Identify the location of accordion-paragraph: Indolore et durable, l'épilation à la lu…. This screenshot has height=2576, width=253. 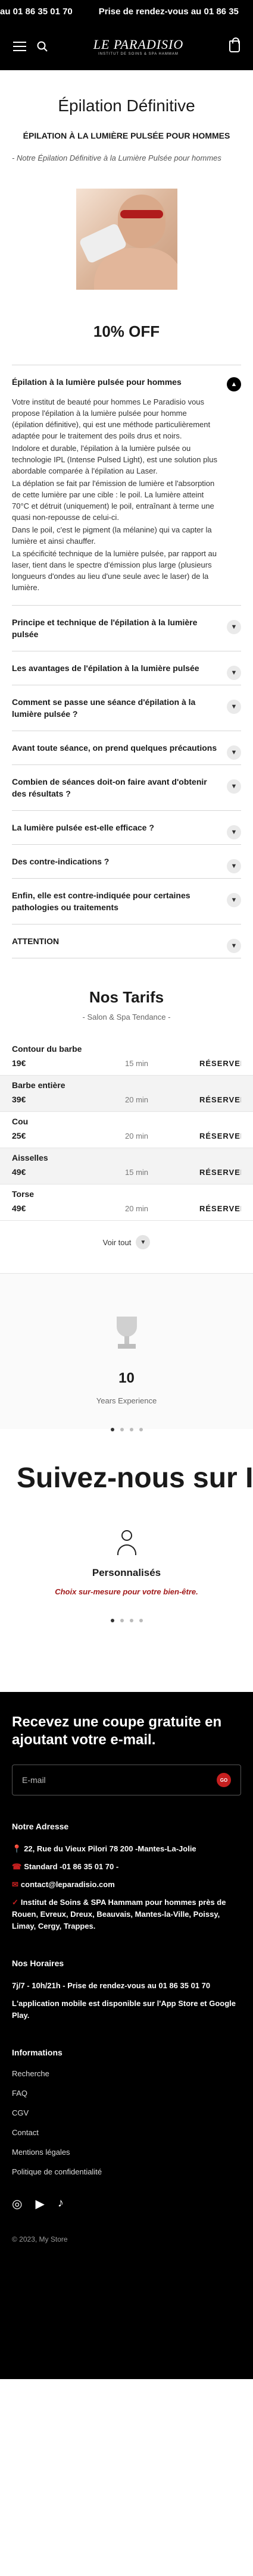
(115, 460).